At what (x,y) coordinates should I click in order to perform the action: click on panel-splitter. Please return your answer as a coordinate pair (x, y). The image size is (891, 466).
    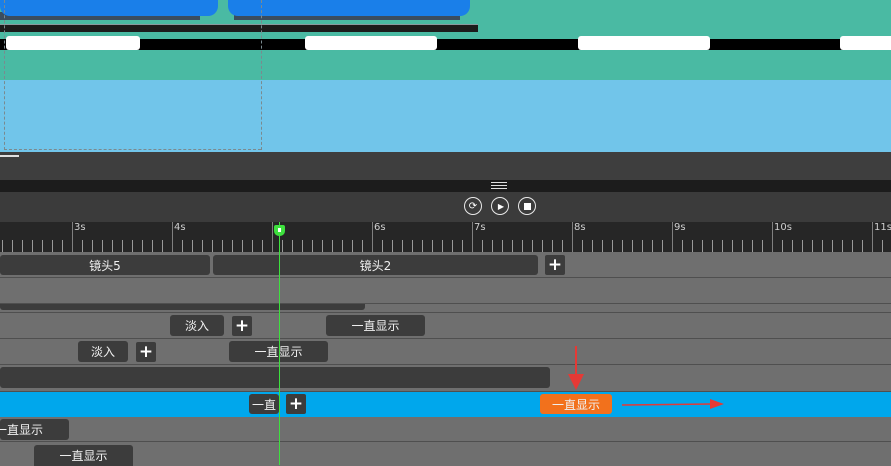
    Looking at the image, I should click on (445, 186).